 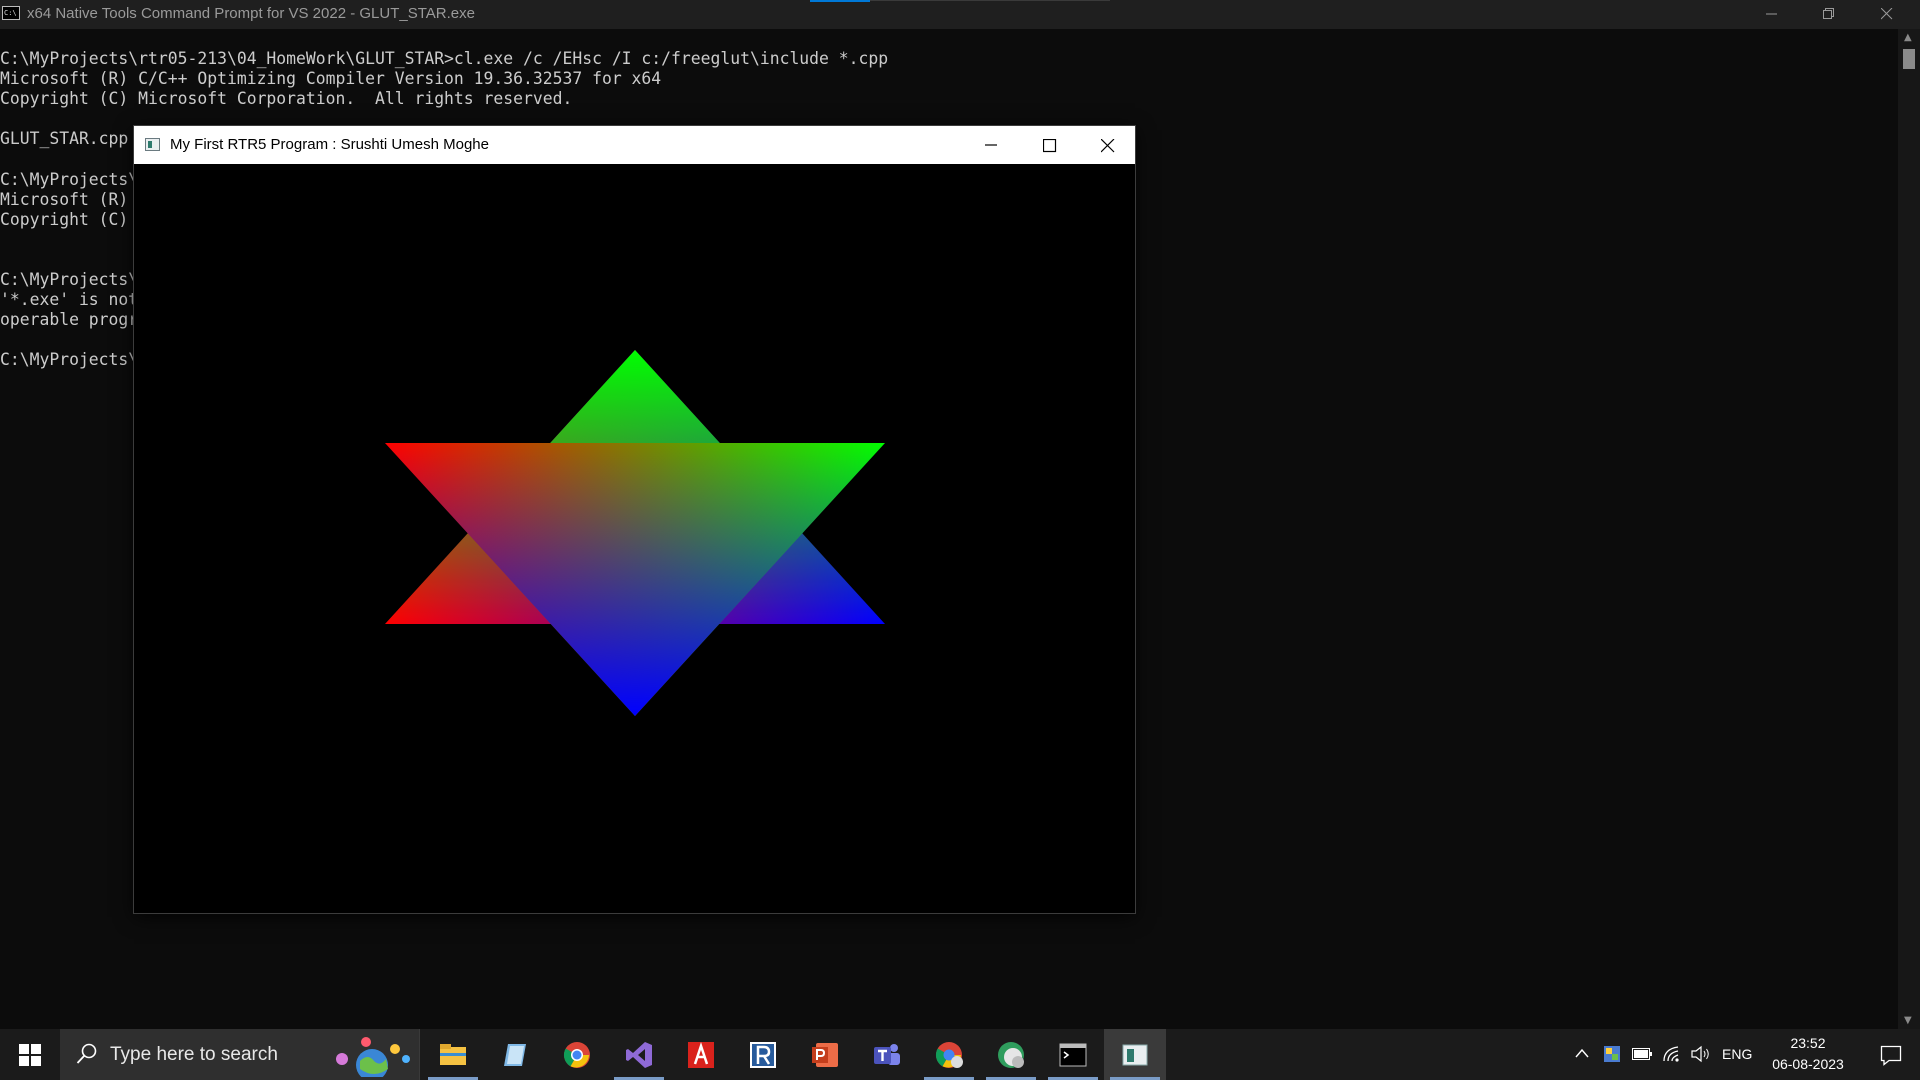 I want to click on edge-icon, so click(x=1011, y=1055).